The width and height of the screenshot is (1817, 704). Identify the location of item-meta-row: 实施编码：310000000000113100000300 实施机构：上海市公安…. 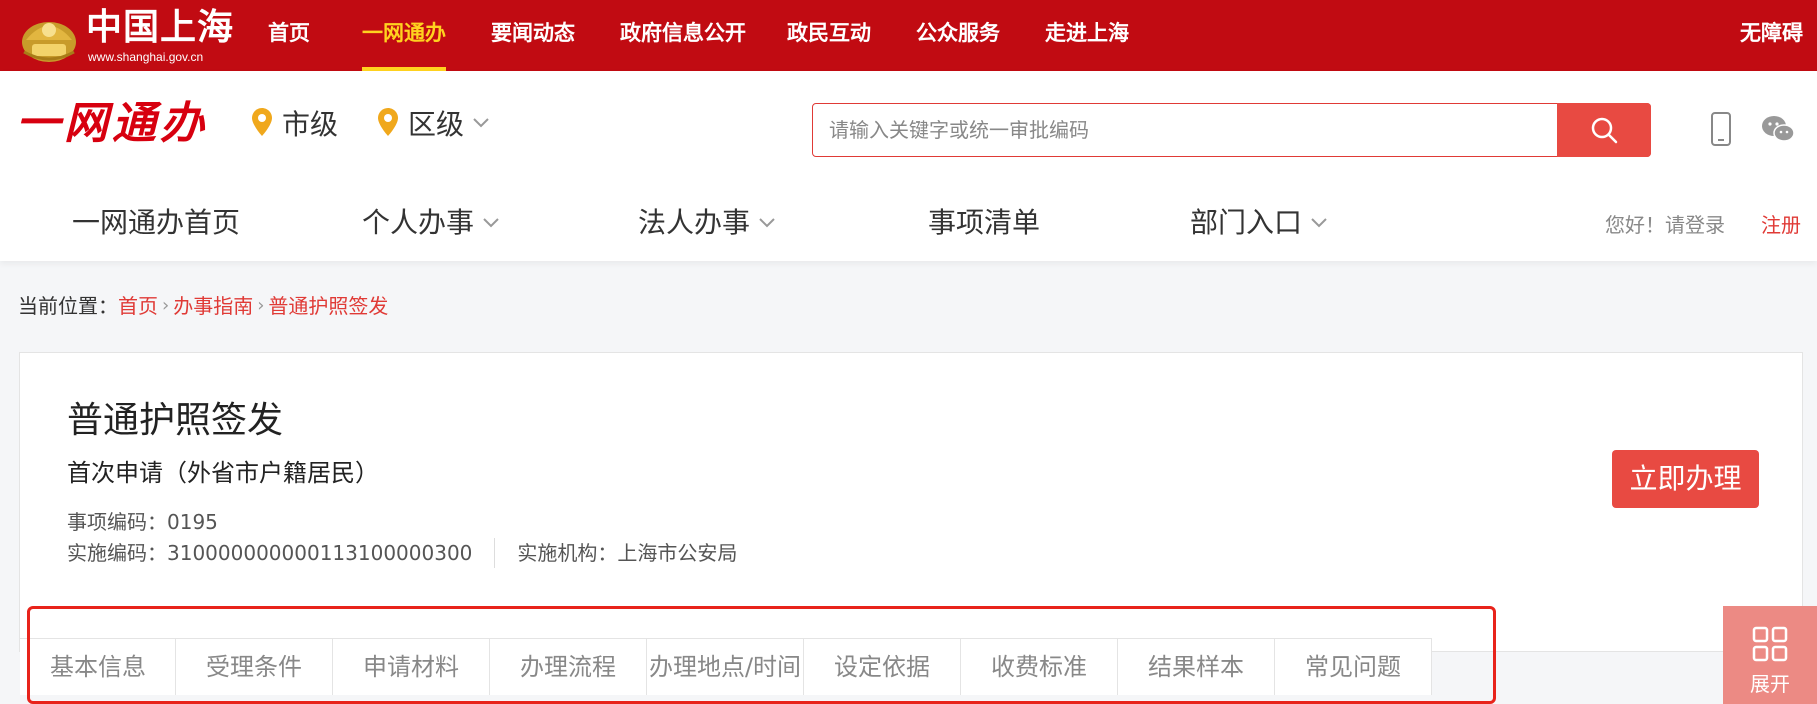
(402, 553).